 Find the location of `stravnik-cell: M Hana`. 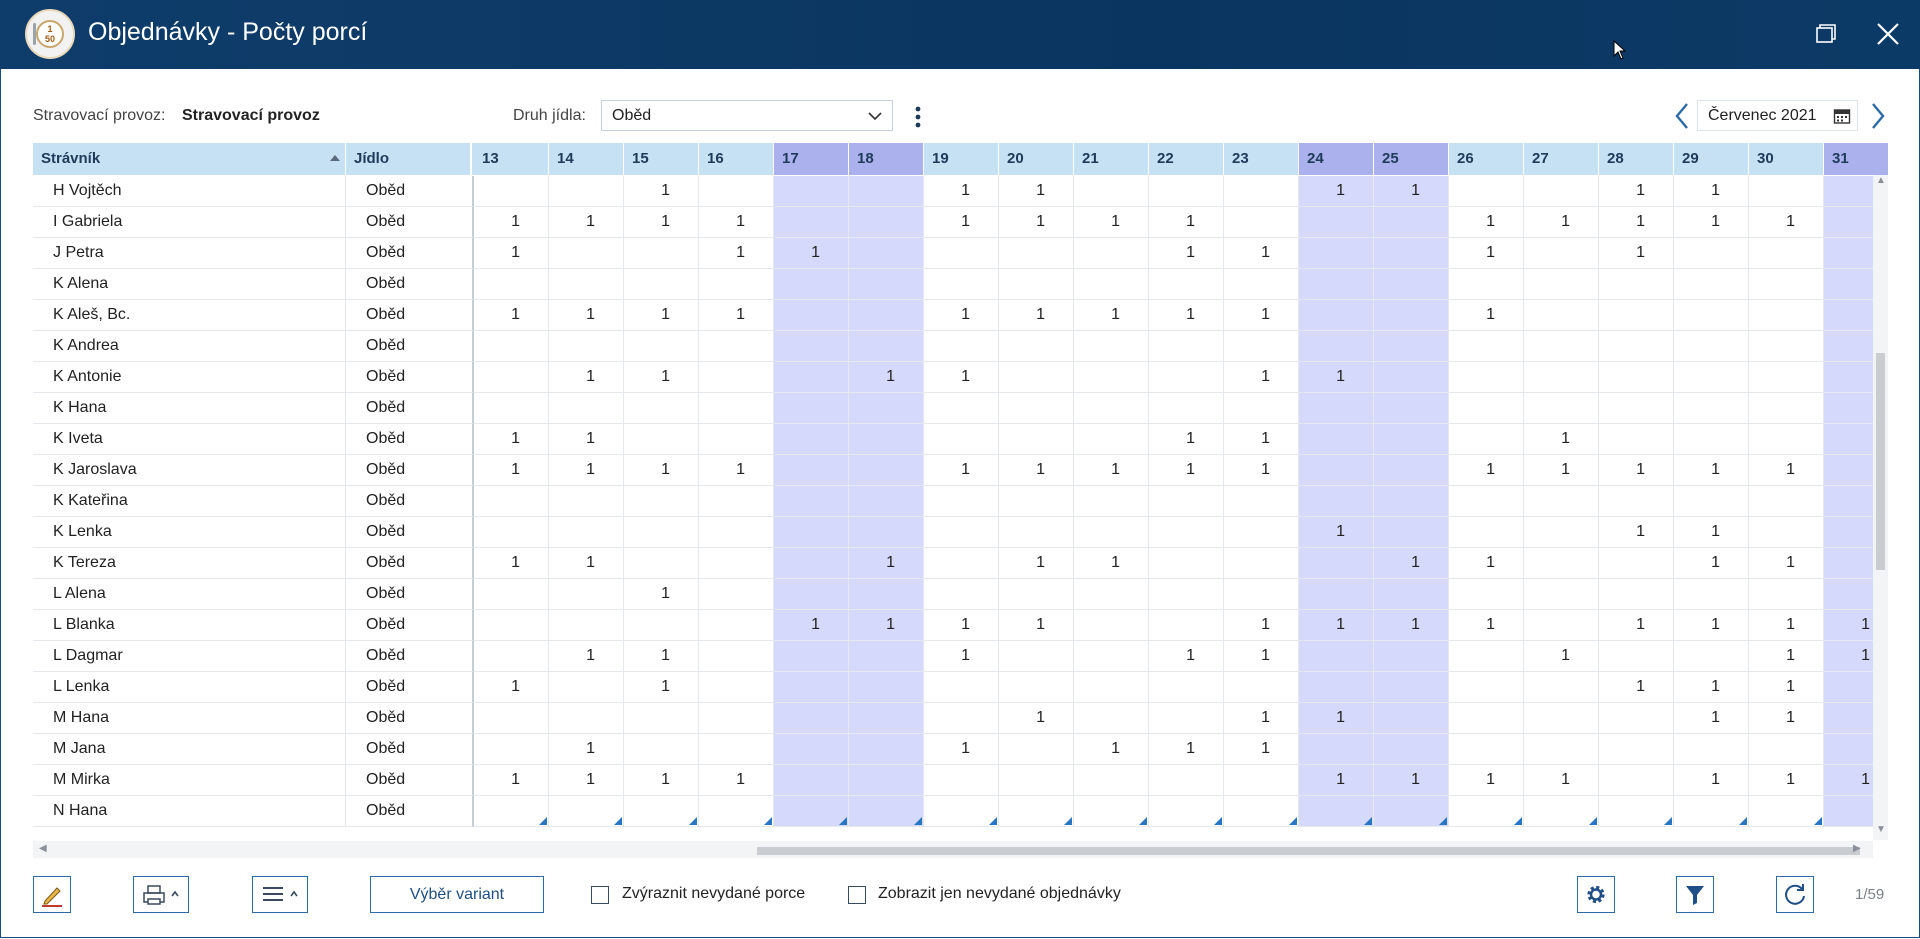

stravnik-cell: M Hana is located at coordinates (189, 718).